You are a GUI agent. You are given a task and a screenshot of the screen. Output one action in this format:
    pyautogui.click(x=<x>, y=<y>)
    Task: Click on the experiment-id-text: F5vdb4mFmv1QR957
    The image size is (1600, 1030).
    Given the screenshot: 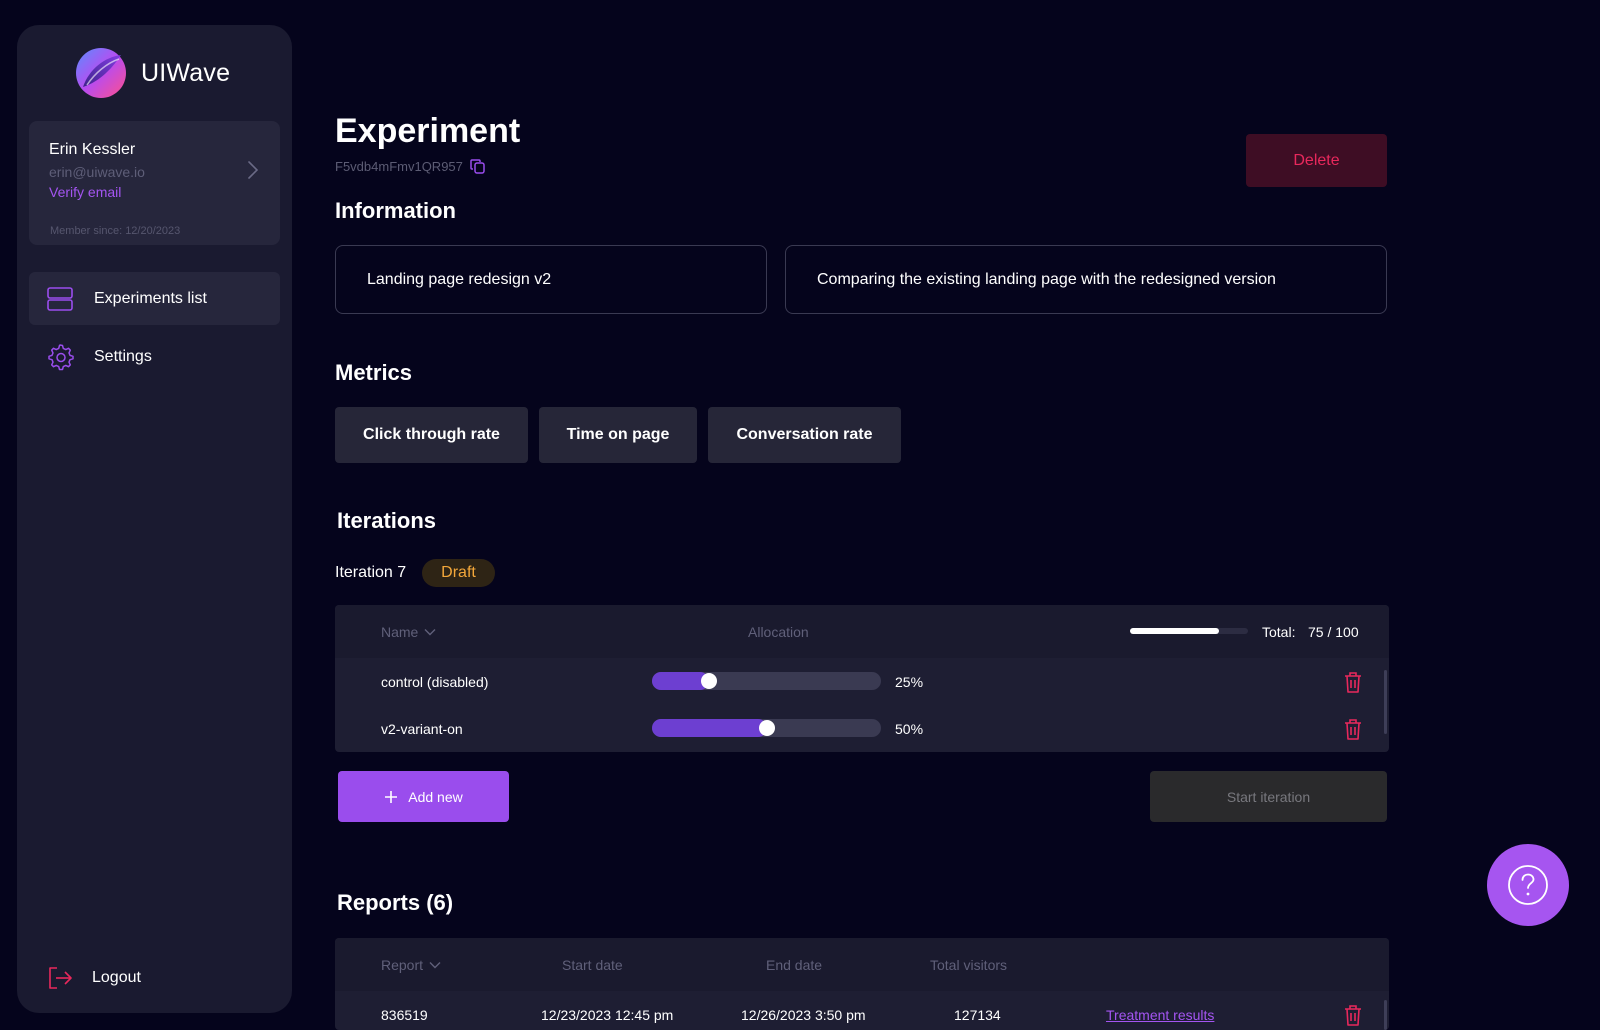 What is the action you would take?
    pyautogui.click(x=399, y=166)
    